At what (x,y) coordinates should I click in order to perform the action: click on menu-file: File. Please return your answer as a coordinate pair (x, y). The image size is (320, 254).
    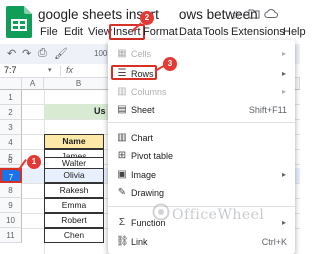
    Looking at the image, I should click on (49, 32).